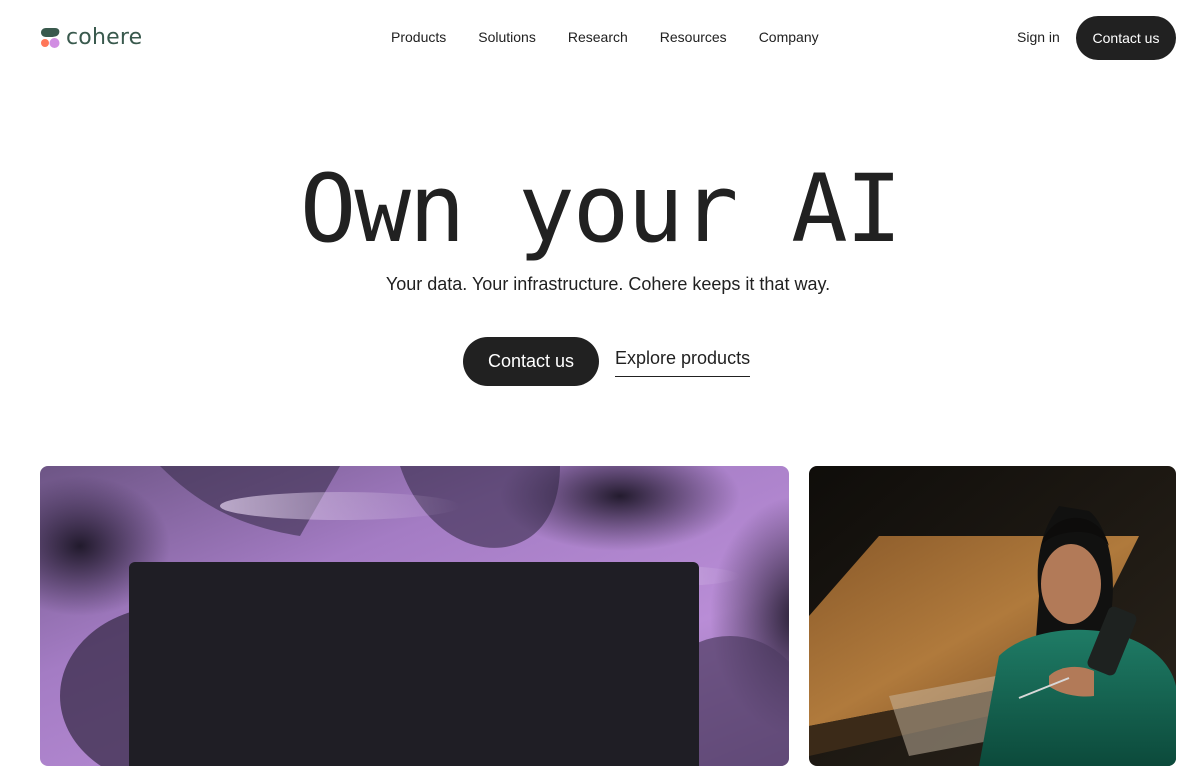 This screenshot has height=766, width=1200. I want to click on woman-on-phone-photo-icon, so click(992, 616).